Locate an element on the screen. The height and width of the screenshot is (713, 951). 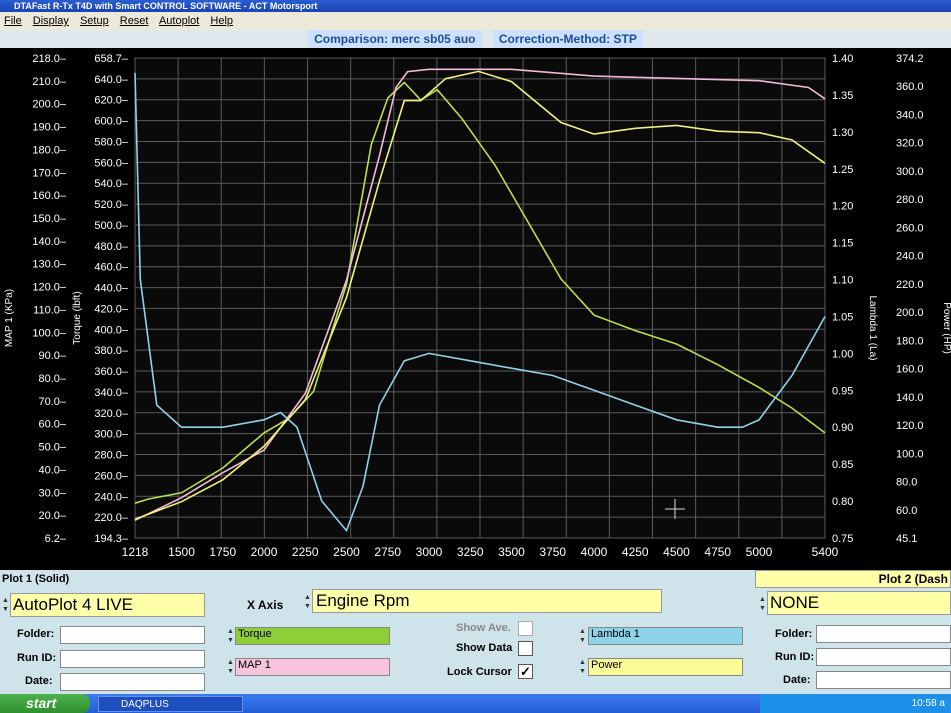
plot1-selector: AutoPlot 4 LIVE is located at coordinates (107, 605).